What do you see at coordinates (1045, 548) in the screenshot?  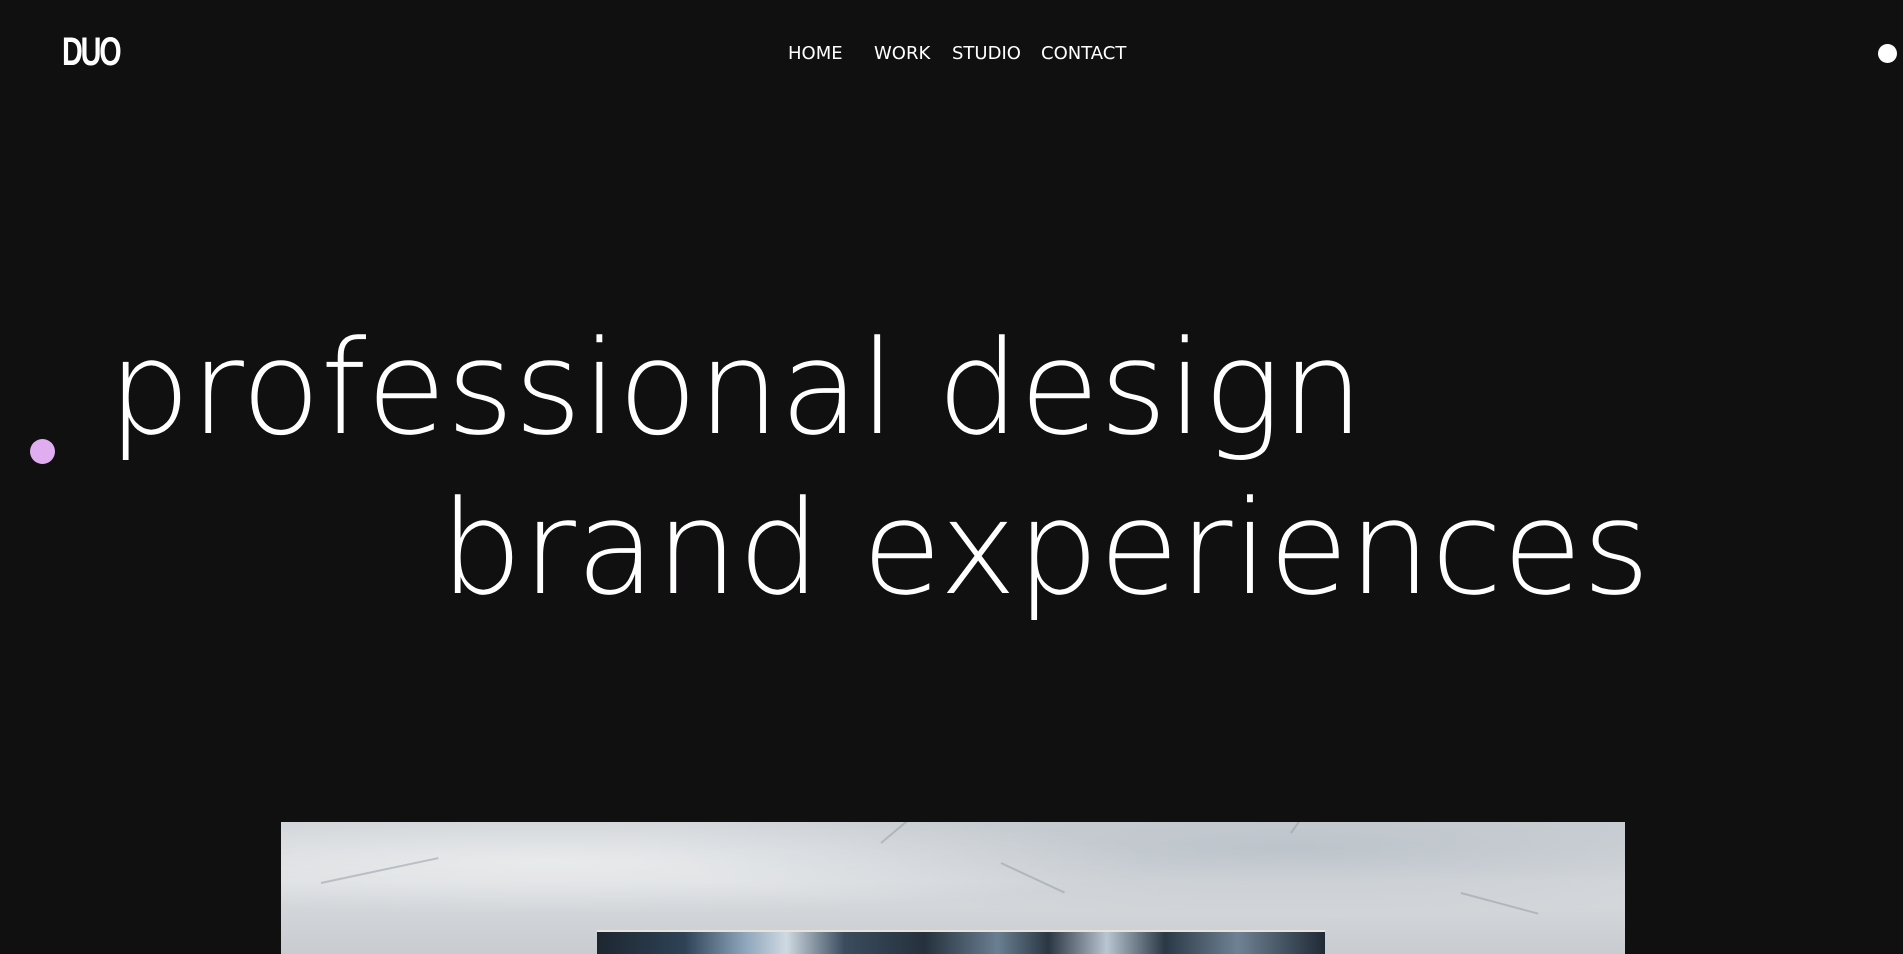 I see `hero-headline-line-2: brand experiences` at bounding box center [1045, 548].